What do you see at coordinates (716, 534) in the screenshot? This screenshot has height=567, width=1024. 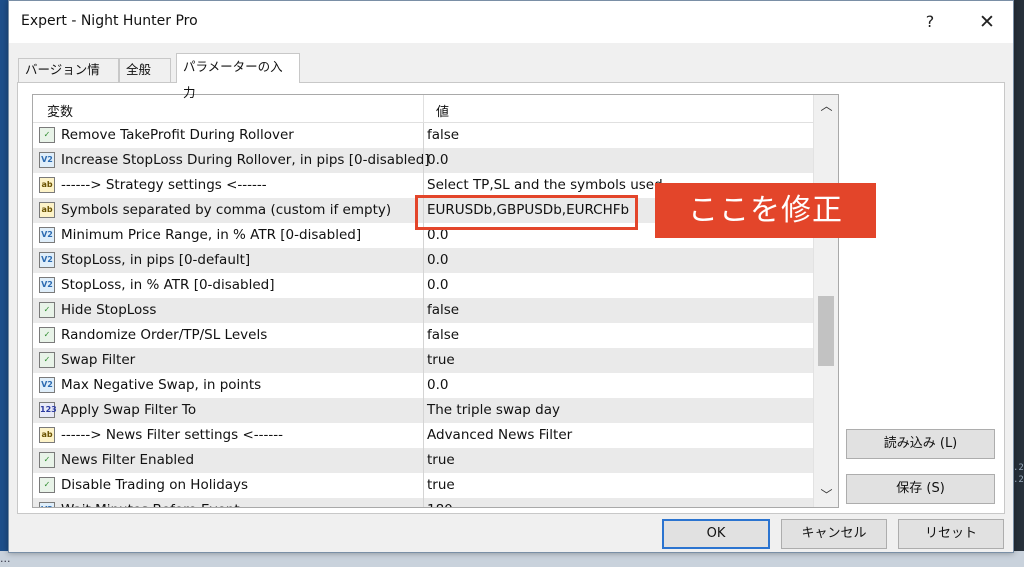 I see `ok-button: OK` at bounding box center [716, 534].